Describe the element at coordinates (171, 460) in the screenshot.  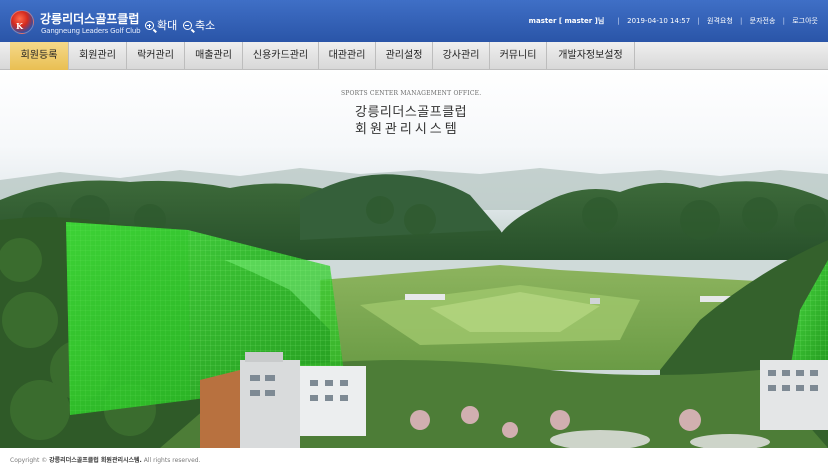
I see `copyright-suffix: All rights reserved.` at that location.